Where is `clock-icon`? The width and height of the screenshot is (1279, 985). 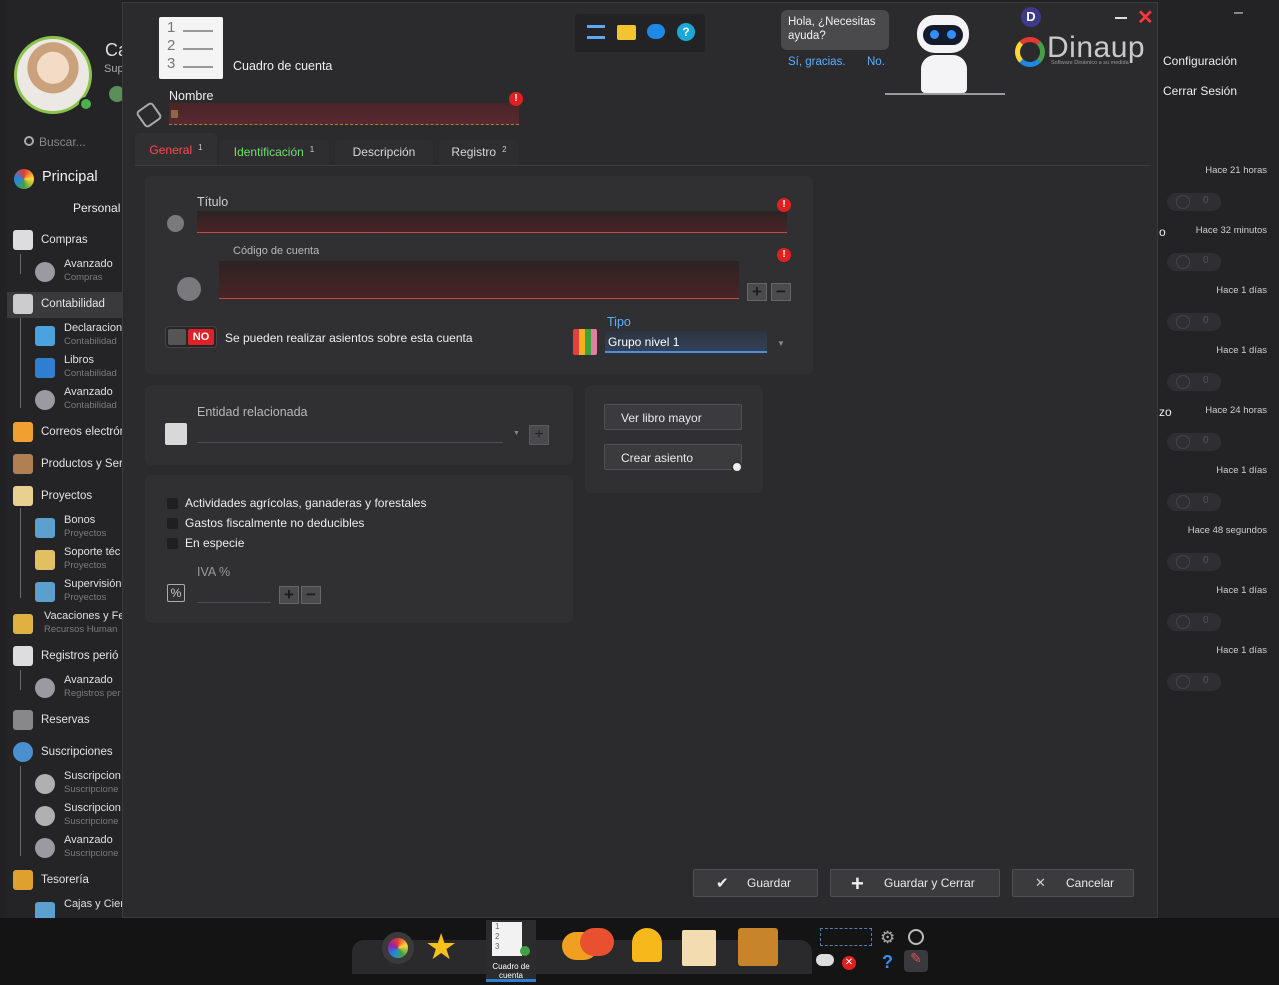 clock-icon is located at coordinates (916, 937).